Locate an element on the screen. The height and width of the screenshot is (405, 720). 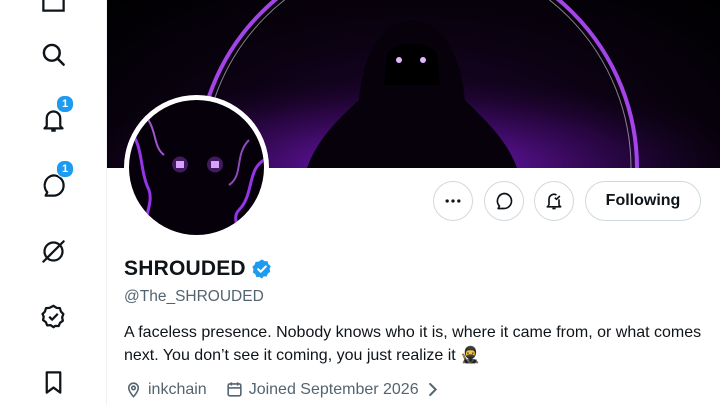
following-button: Following is located at coordinates (643, 201).